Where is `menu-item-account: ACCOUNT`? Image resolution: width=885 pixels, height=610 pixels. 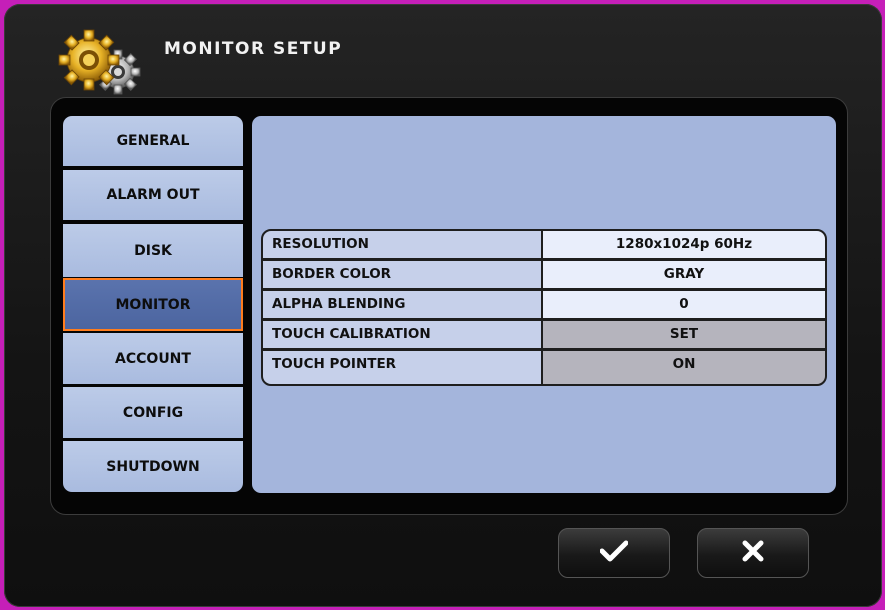 menu-item-account: ACCOUNT is located at coordinates (153, 358).